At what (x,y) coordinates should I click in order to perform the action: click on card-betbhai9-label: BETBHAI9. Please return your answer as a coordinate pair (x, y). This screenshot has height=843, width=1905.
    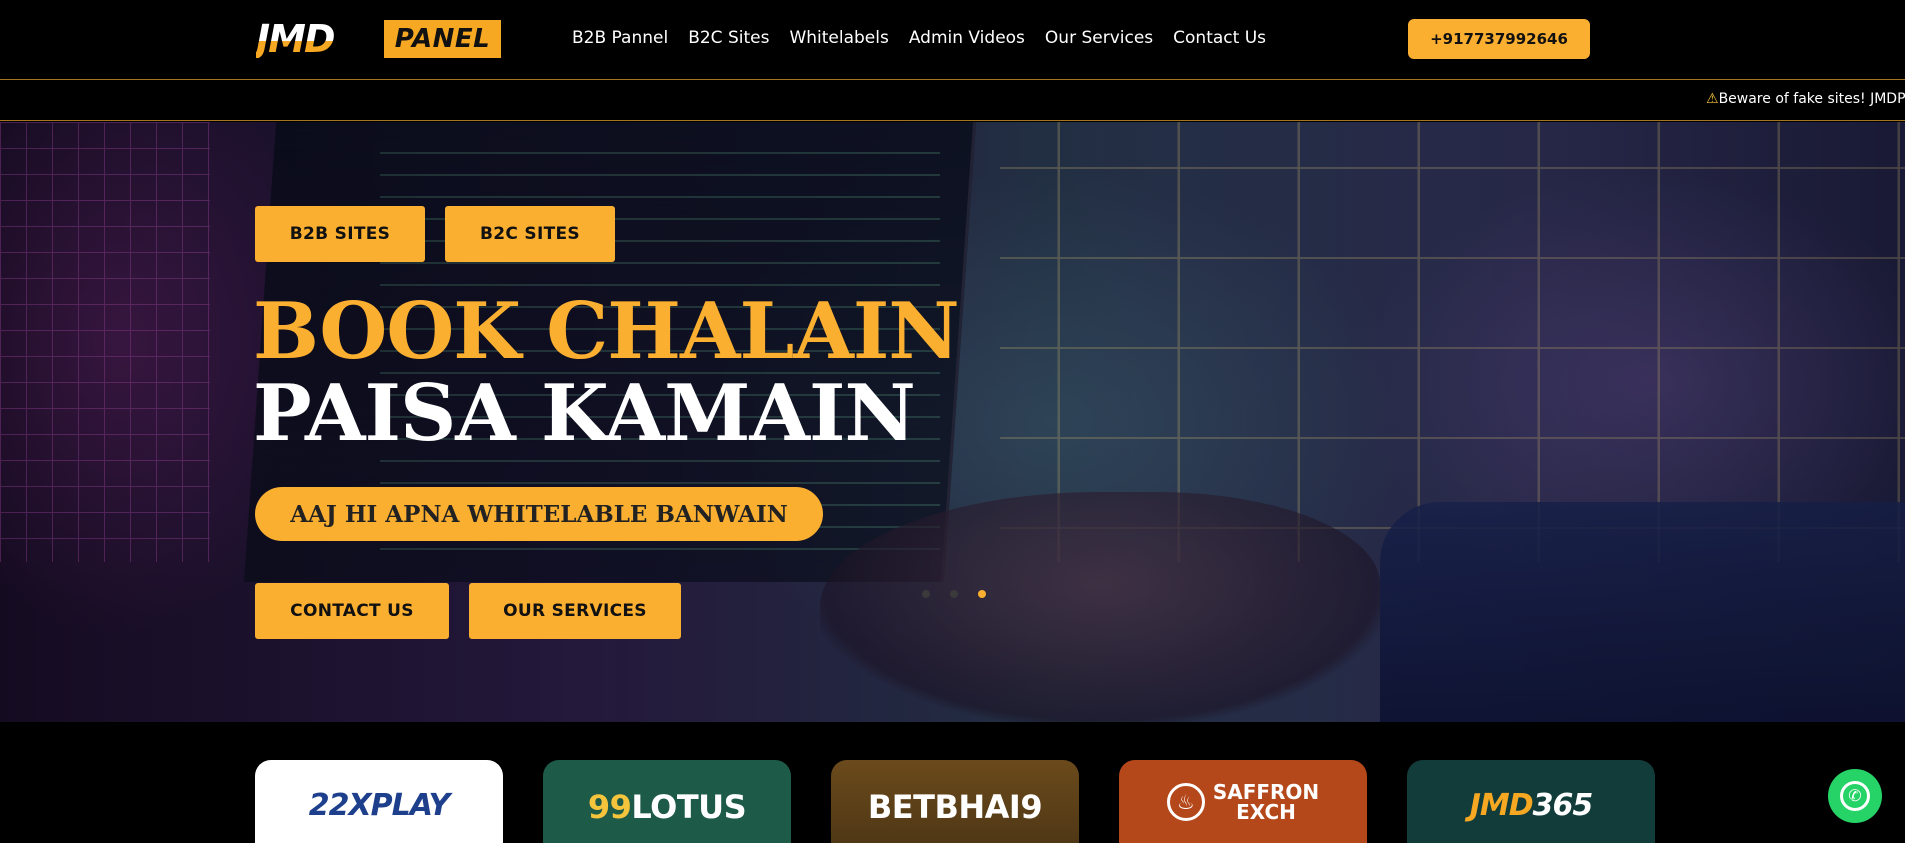
    Looking at the image, I should click on (955, 807).